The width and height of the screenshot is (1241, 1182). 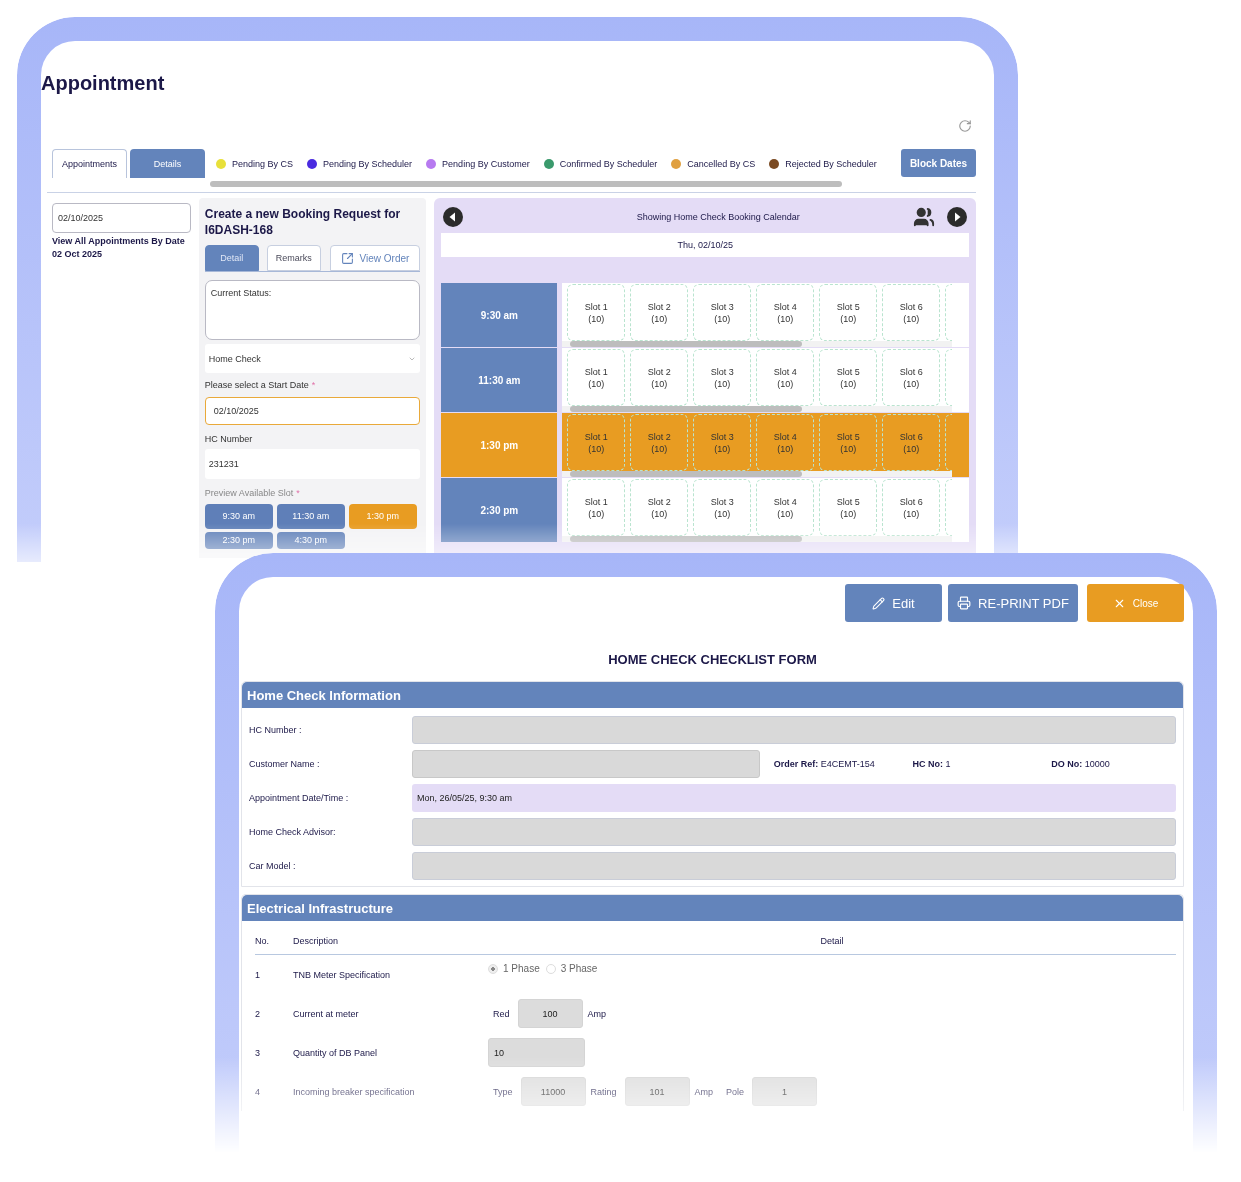 I want to click on row-number: 2, so click(x=258, y=1013).